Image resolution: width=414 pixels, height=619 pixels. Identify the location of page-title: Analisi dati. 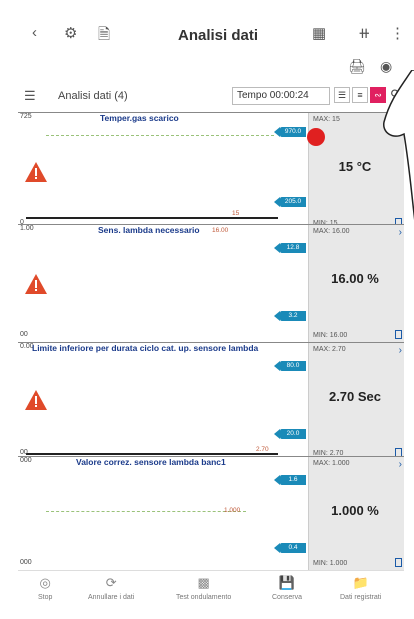
(218, 35).